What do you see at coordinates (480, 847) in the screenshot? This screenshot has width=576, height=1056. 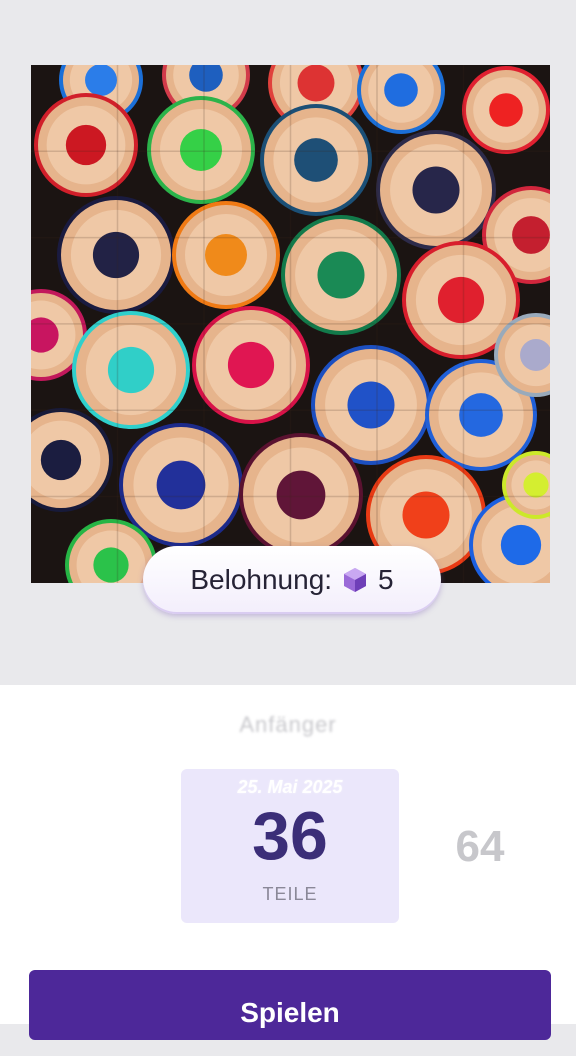 I see `piece-count-option: 64` at bounding box center [480, 847].